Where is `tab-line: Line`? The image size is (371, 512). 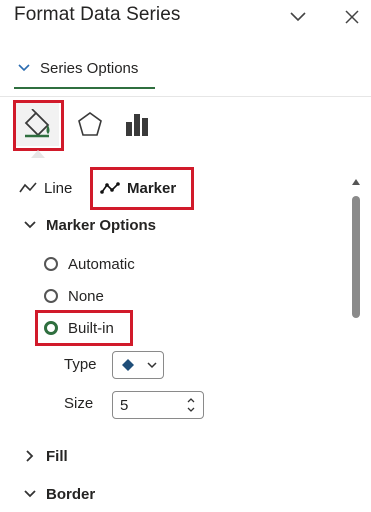
tab-line: Line is located at coordinates (45, 188).